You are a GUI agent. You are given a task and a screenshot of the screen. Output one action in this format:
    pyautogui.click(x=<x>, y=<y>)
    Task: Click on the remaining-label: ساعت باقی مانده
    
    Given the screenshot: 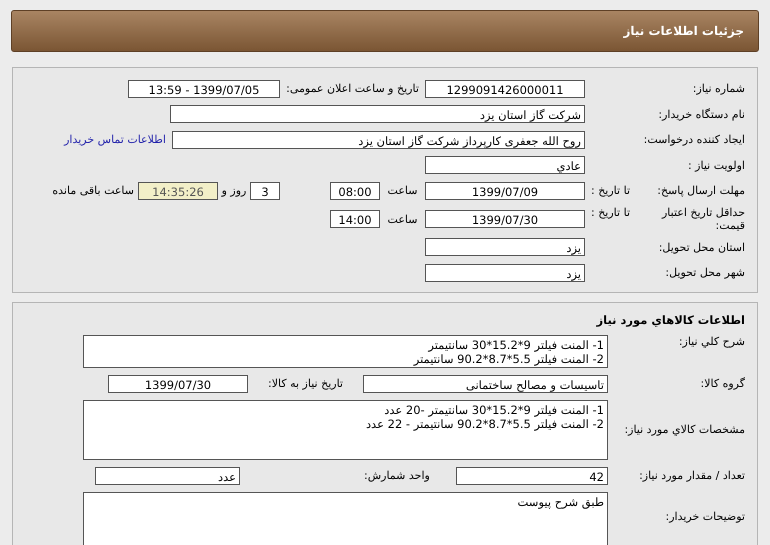 What is the action you would take?
    pyautogui.click(x=93, y=191)
    